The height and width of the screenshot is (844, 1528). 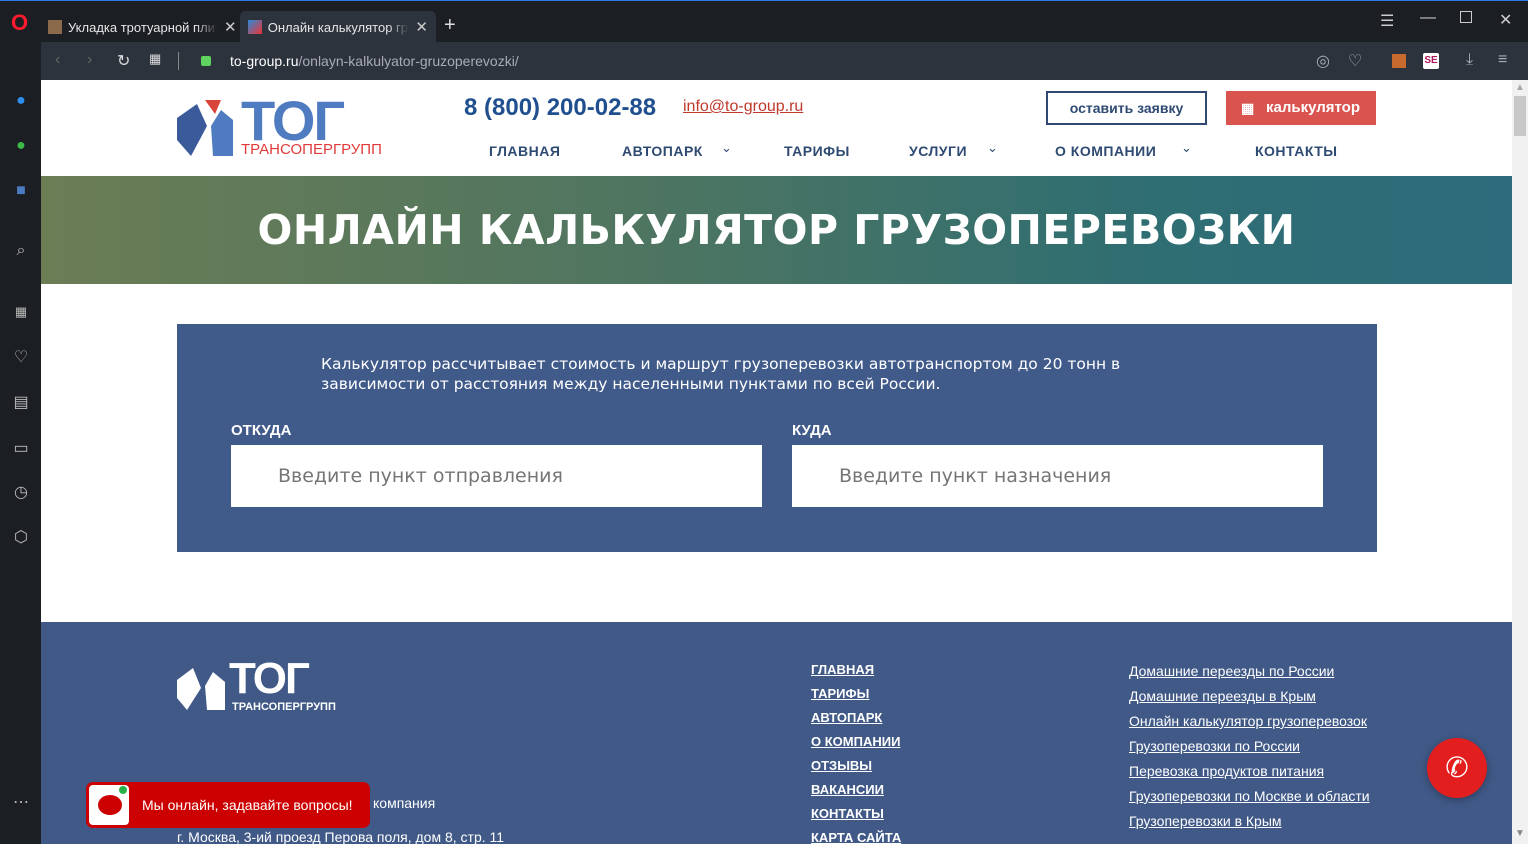 What do you see at coordinates (840, 693) in the screenshot?
I see `footer-link-tariffs: ТАРИФЫ` at bounding box center [840, 693].